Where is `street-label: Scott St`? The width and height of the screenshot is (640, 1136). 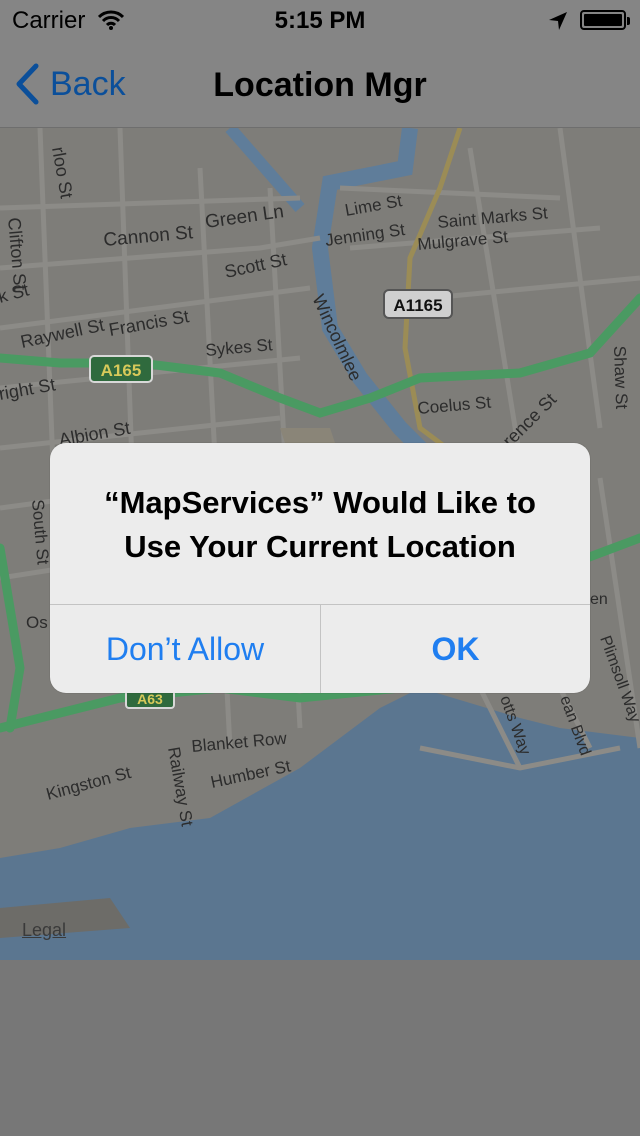
street-label: Scott St is located at coordinates (256, 265).